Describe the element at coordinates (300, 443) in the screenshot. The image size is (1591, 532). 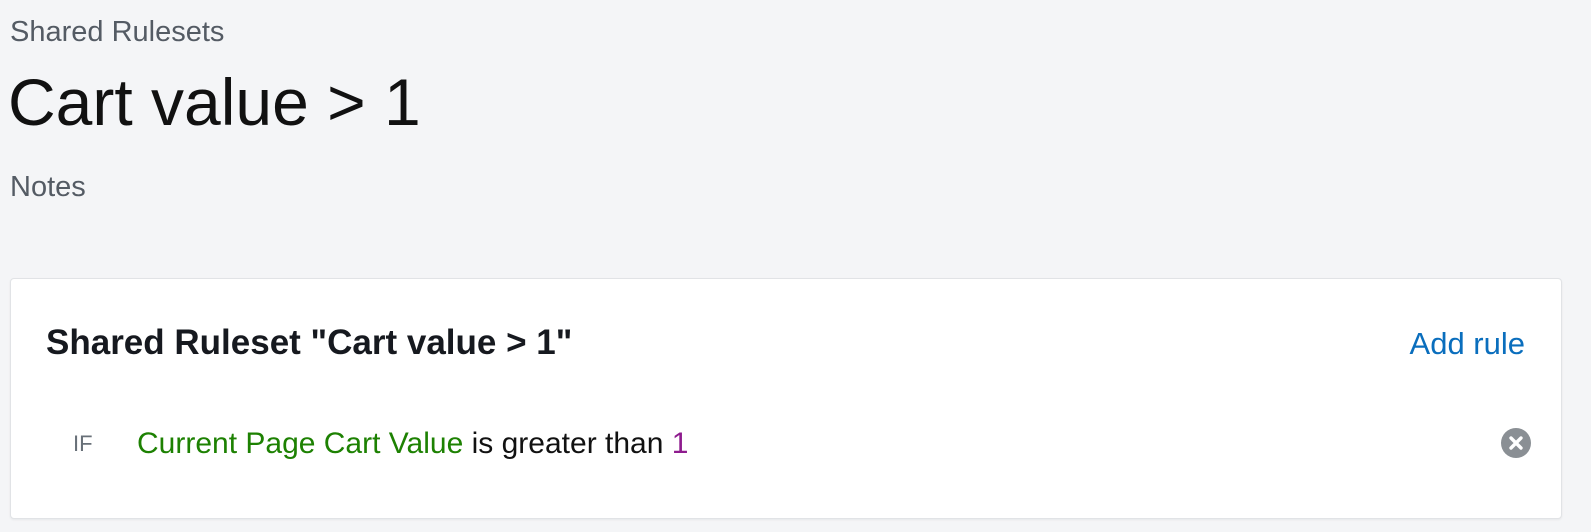
I see `rule-attribute: Current Page Cart Value` at that location.